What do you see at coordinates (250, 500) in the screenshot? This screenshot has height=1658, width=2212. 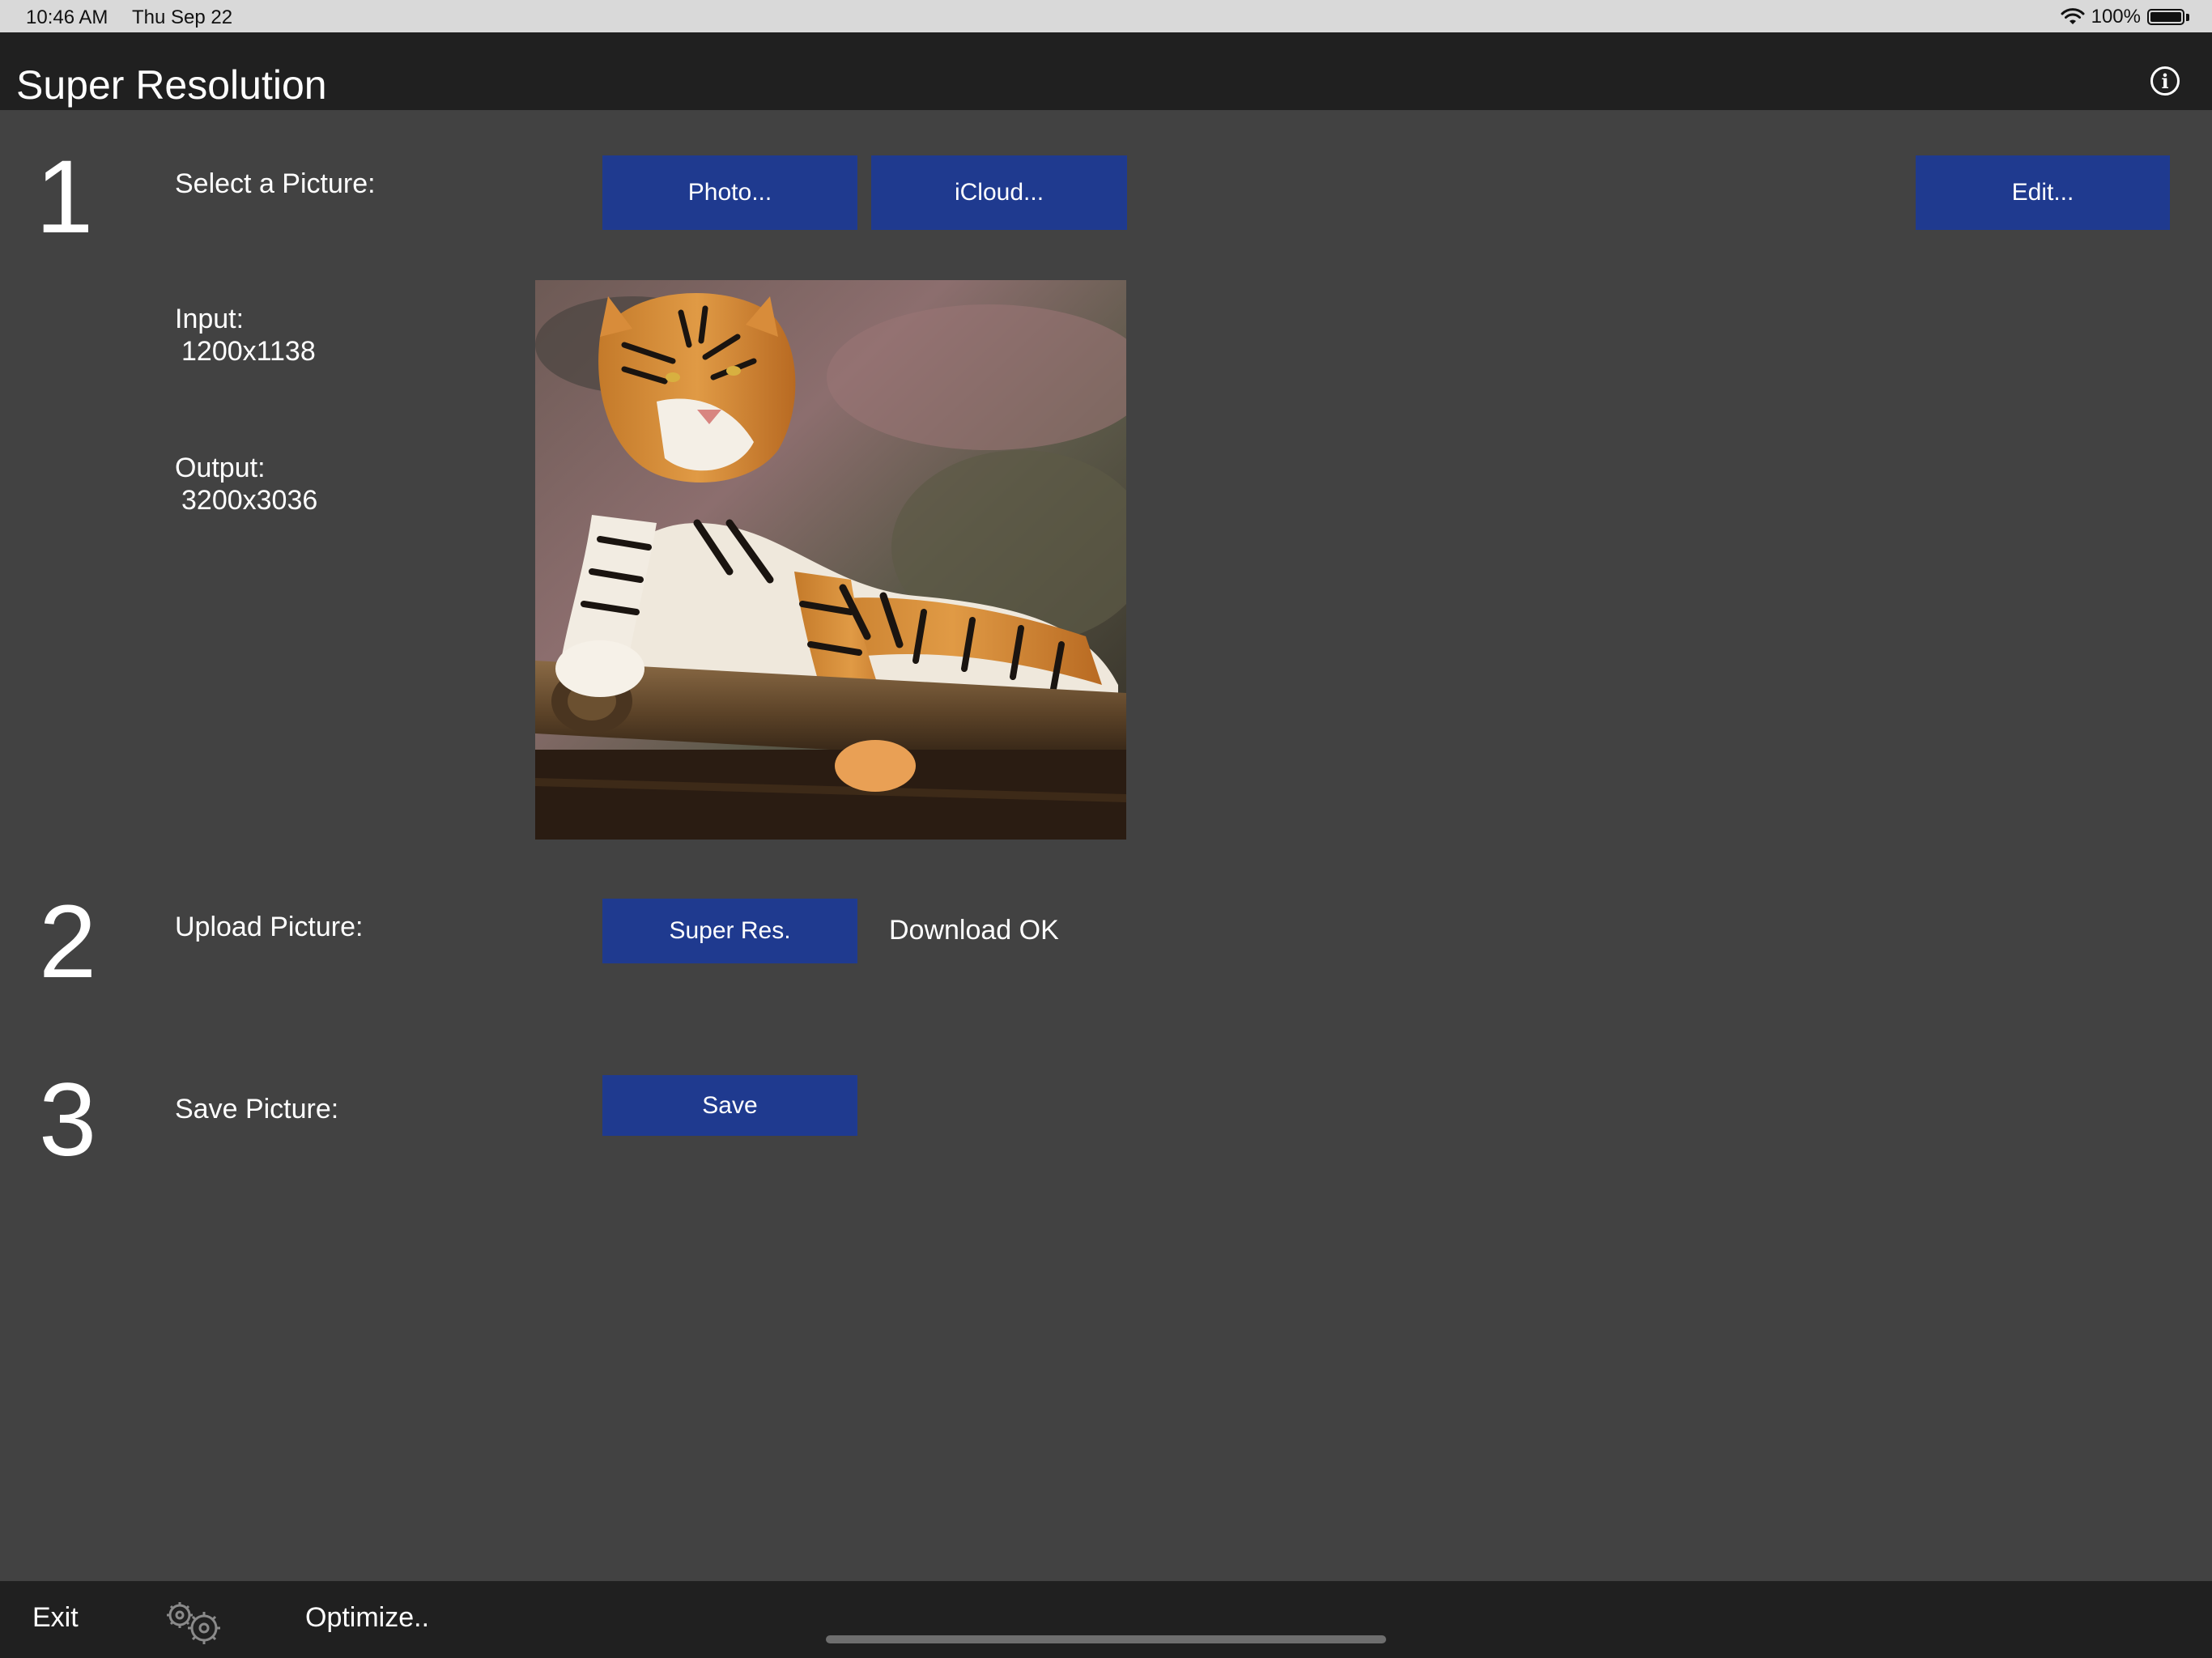 I see `output-size: 3200x3036` at bounding box center [250, 500].